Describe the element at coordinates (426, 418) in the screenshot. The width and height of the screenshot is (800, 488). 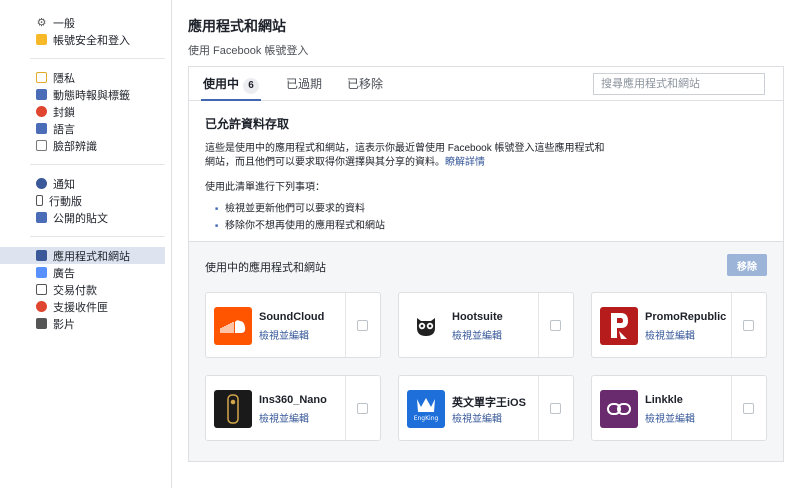
I see `svg-text: EngKing` at that location.